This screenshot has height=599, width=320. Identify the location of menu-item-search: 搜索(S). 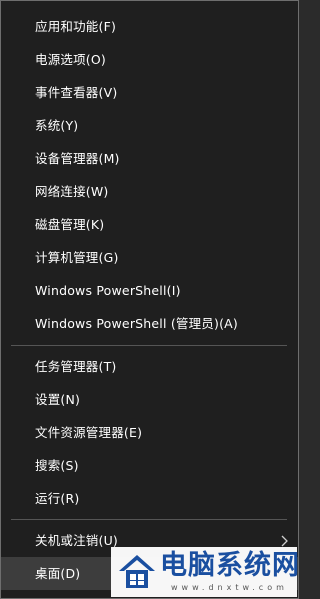
(149, 465).